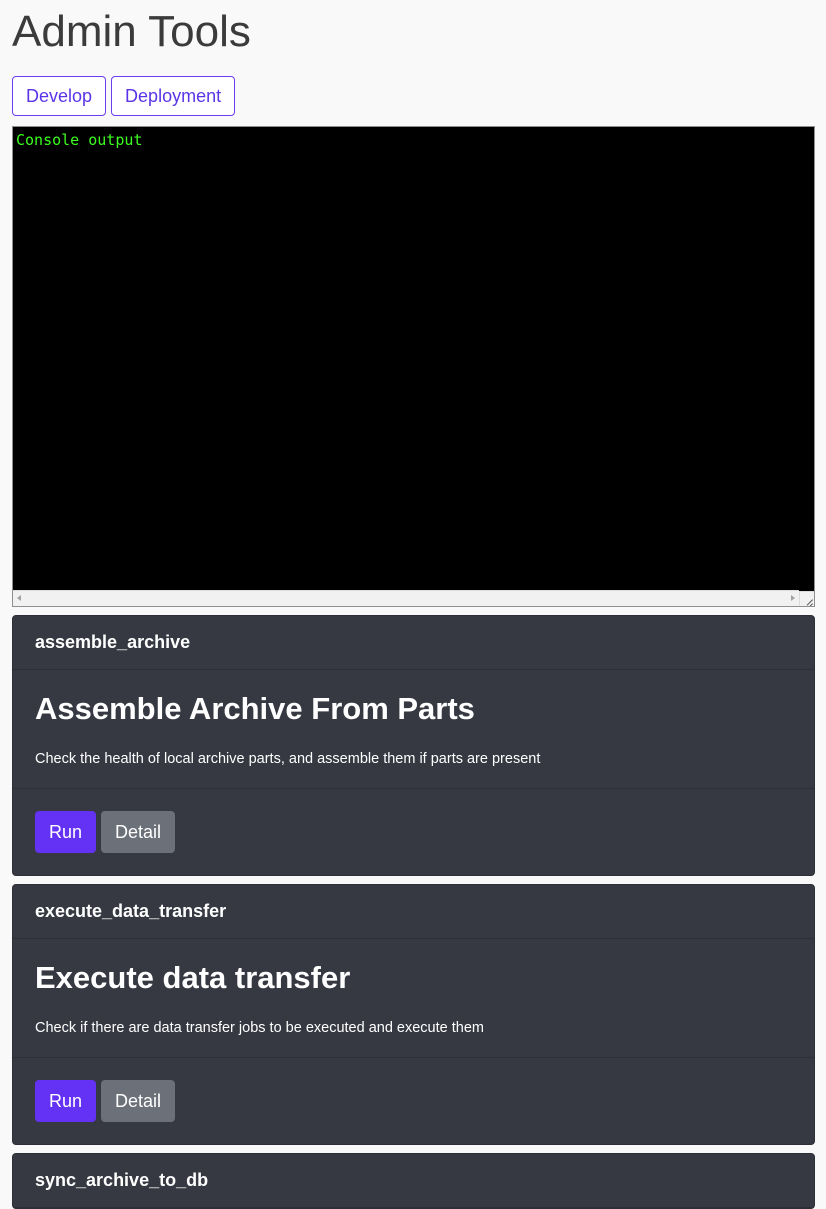 This screenshot has width=826, height=1209. Describe the element at coordinates (793, 598) in the screenshot. I see `scroll-right-arrow-icon` at that location.